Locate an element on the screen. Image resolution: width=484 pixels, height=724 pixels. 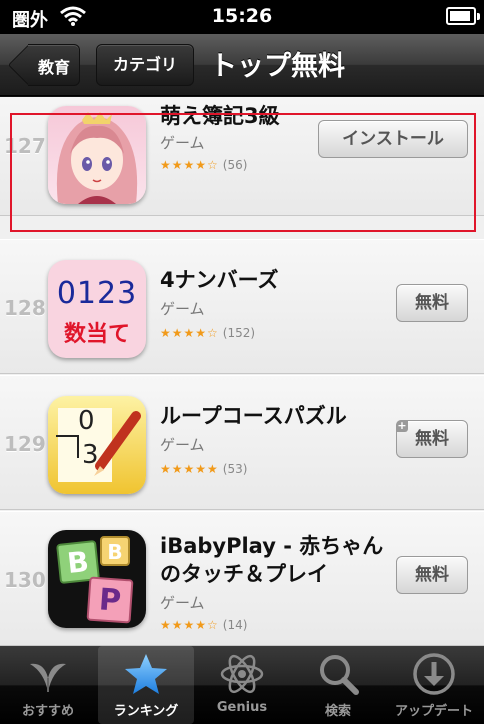
rating-stars: ★★★★★ (53) is located at coordinates (203, 469).